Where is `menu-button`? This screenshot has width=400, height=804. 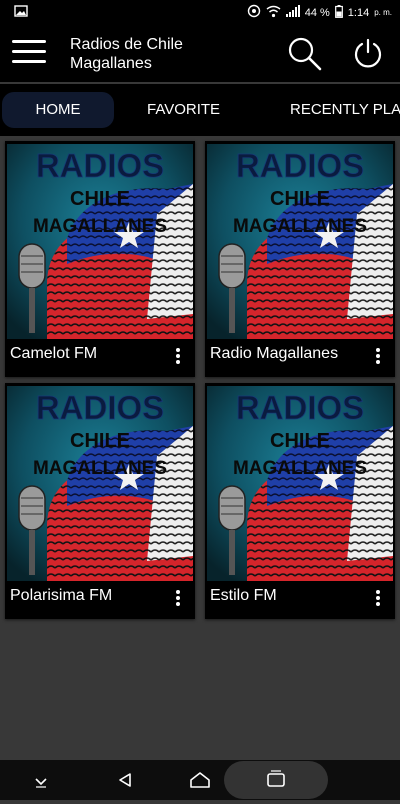
menu-button is located at coordinates (30, 53).